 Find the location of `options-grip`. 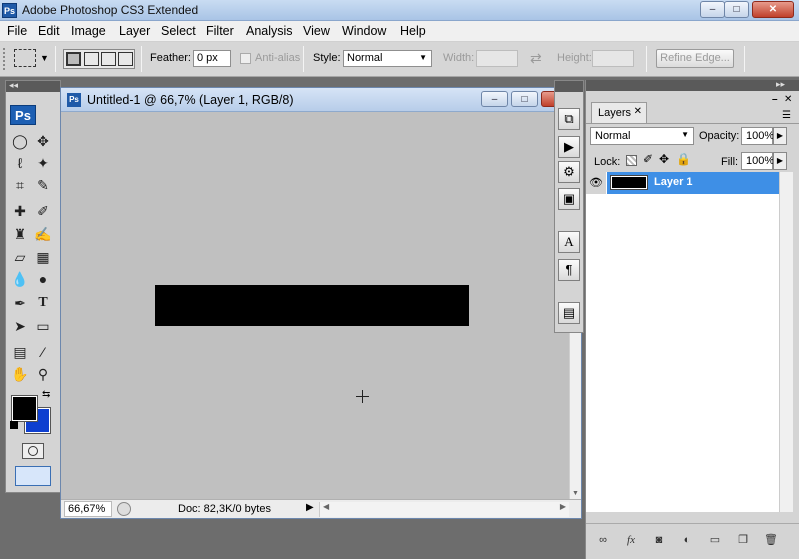

options-grip is located at coordinates (7, 59).